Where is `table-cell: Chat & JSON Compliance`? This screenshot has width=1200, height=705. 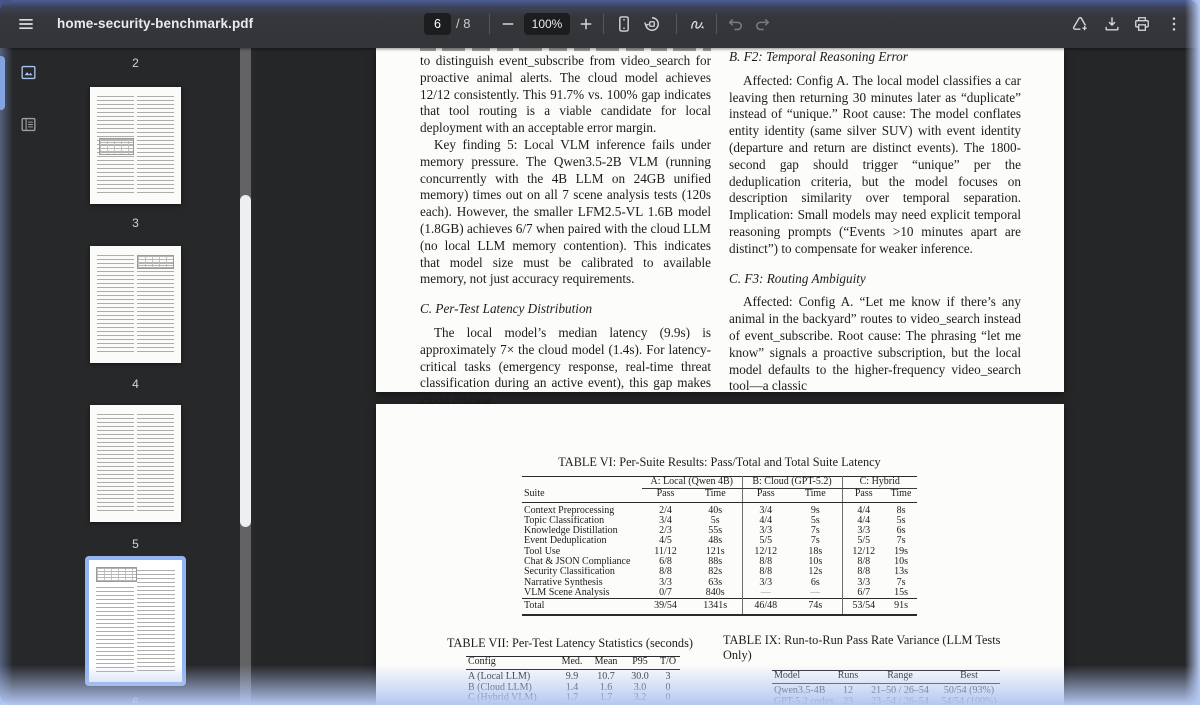 table-cell: Chat & JSON Compliance is located at coordinates (577, 562).